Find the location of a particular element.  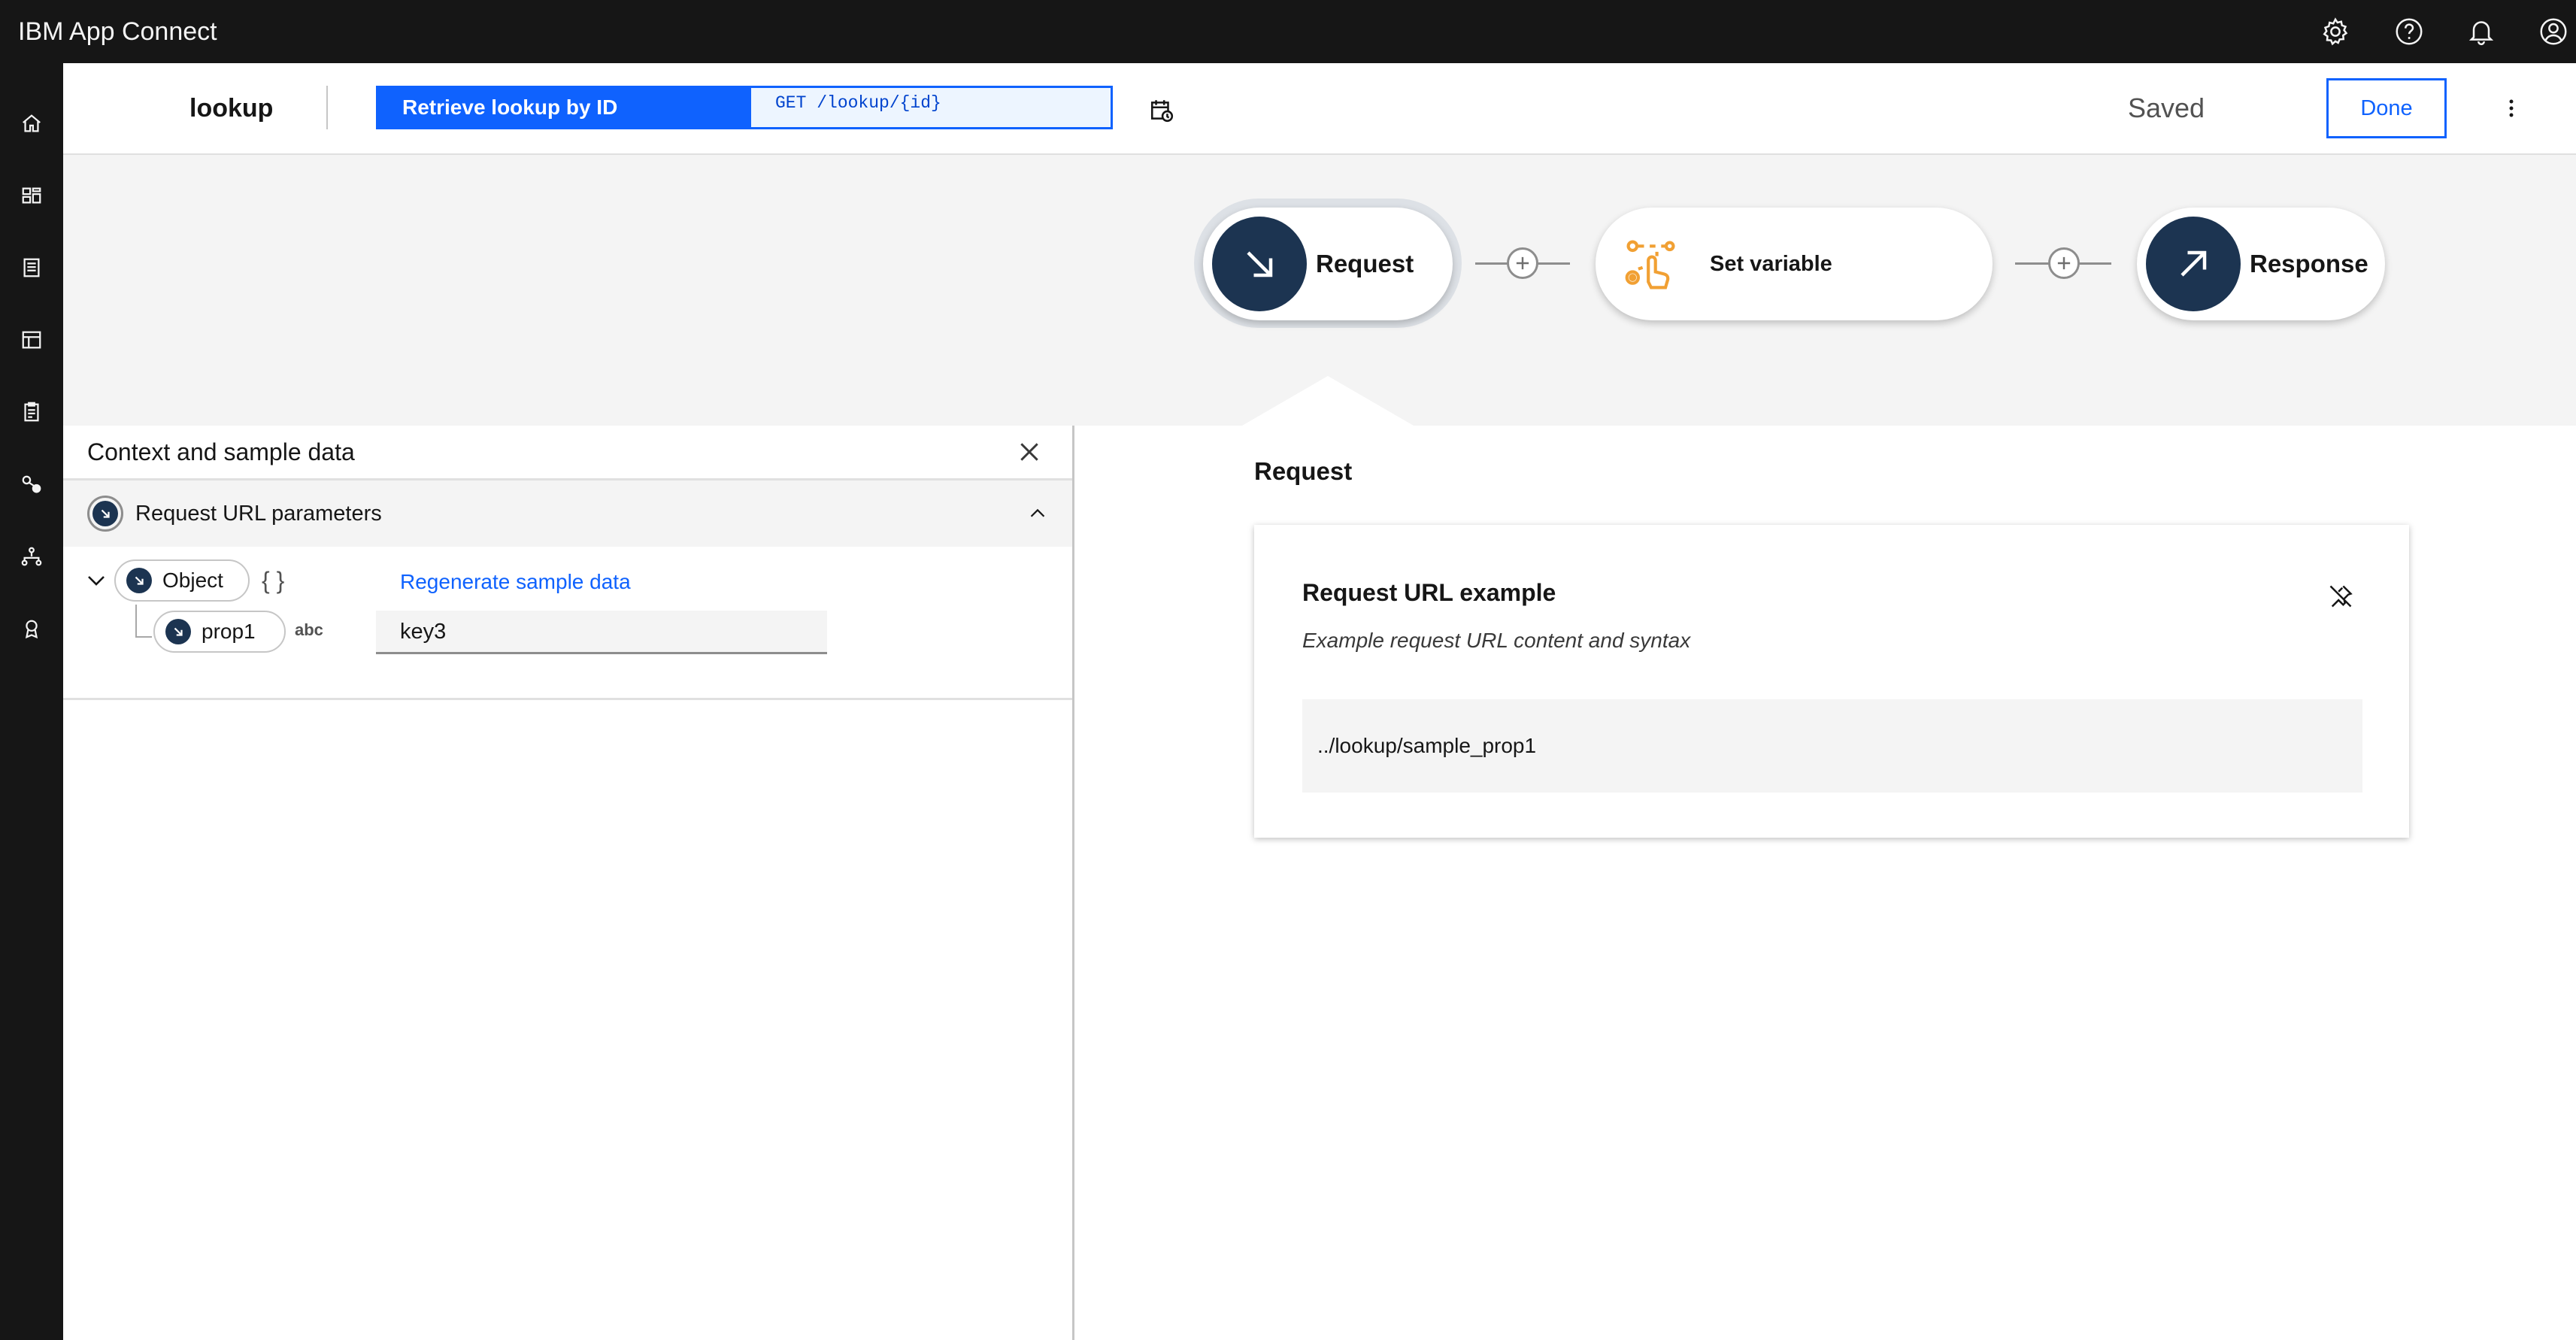

prop1-node-pill: prop1 is located at coordinates (219, 632).